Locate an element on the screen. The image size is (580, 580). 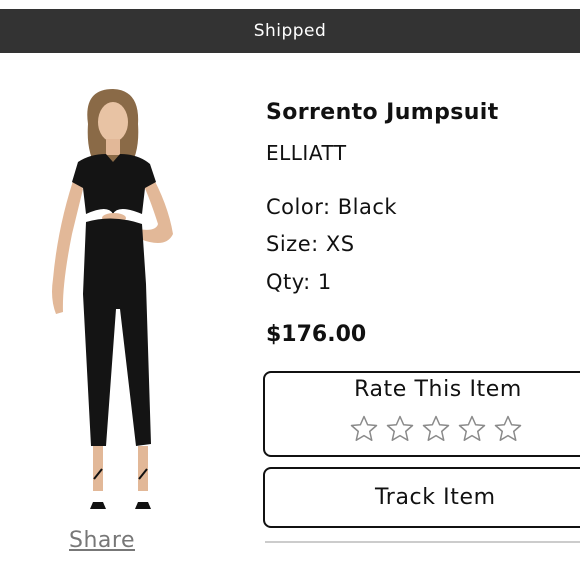
rate-item-card: Rate This Item is located at coordinates (421, 414).